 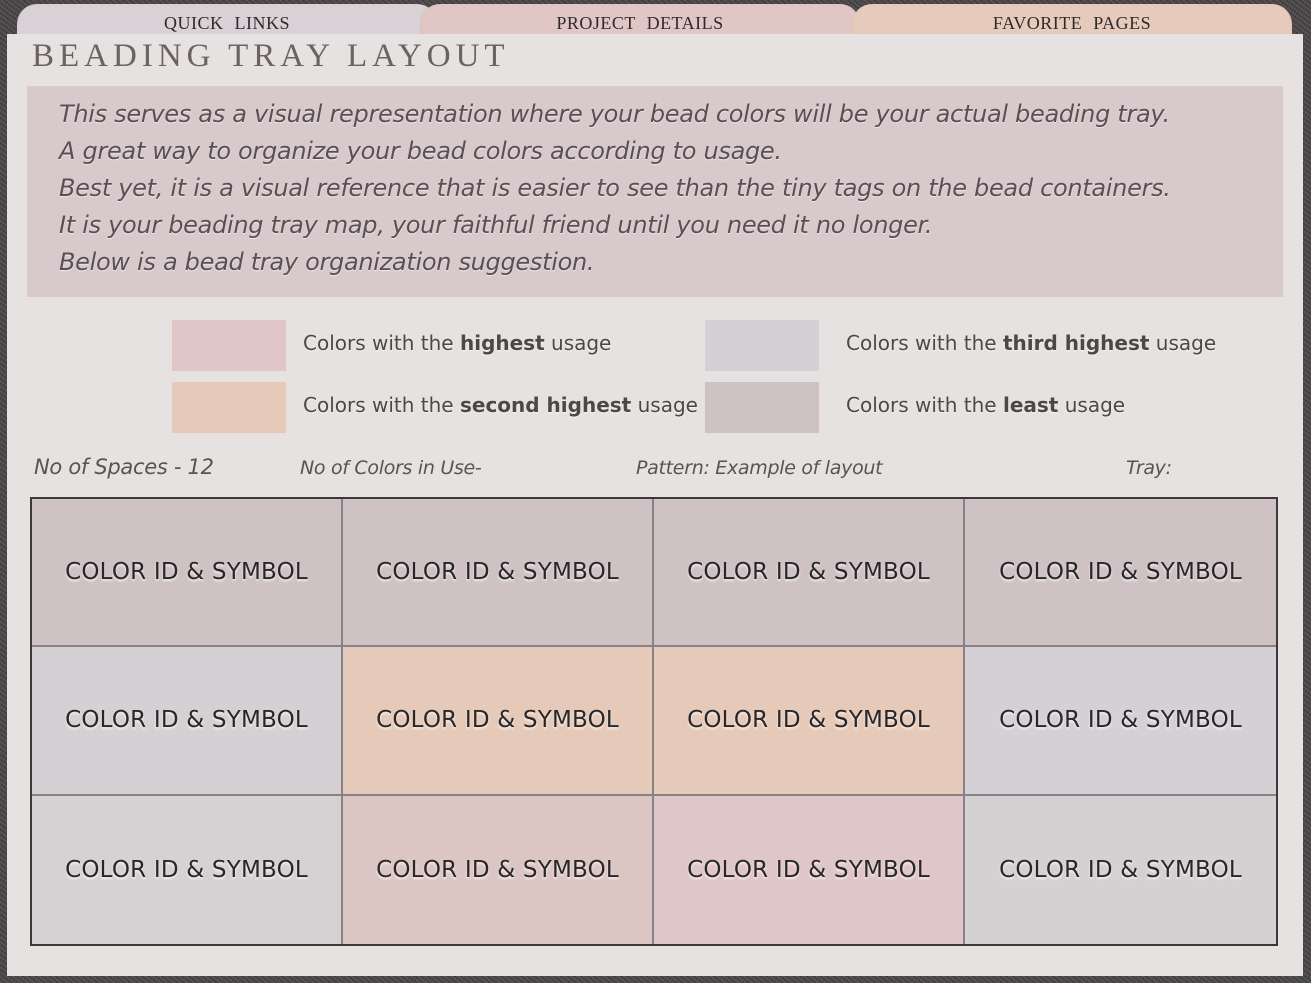 What do you see at coordinates (271, 56) in the screenshot?
I see `page-title: BEADING TRAY LAYOUT` at bounding box center [271, 56].